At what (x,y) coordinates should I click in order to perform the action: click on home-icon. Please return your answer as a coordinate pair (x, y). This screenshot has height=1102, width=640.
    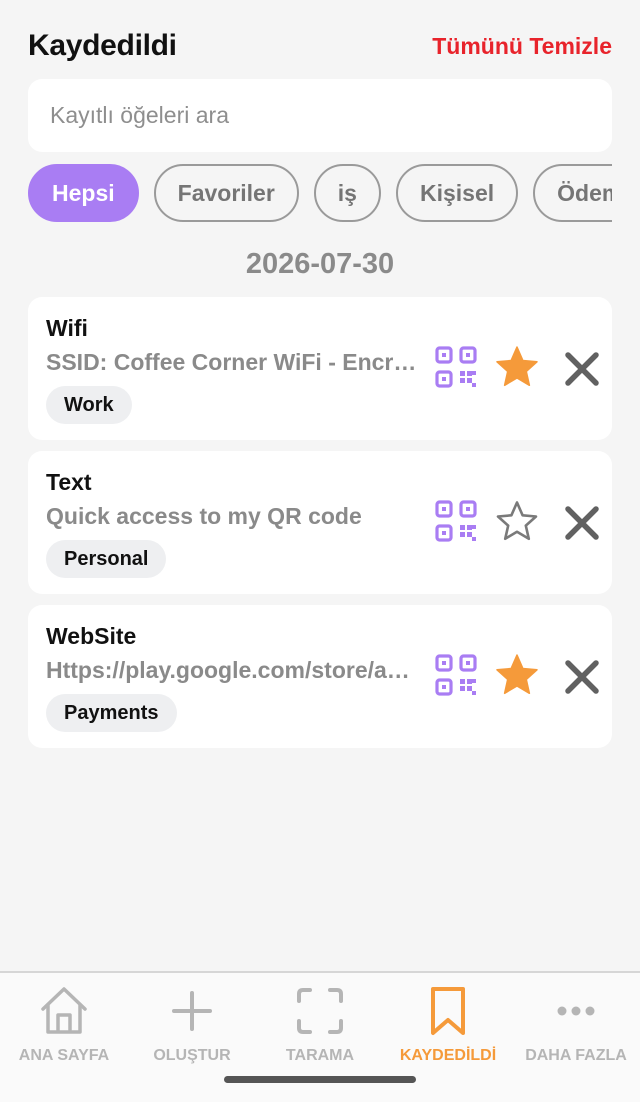
    Looking at the image, I should click on (64, 1010).